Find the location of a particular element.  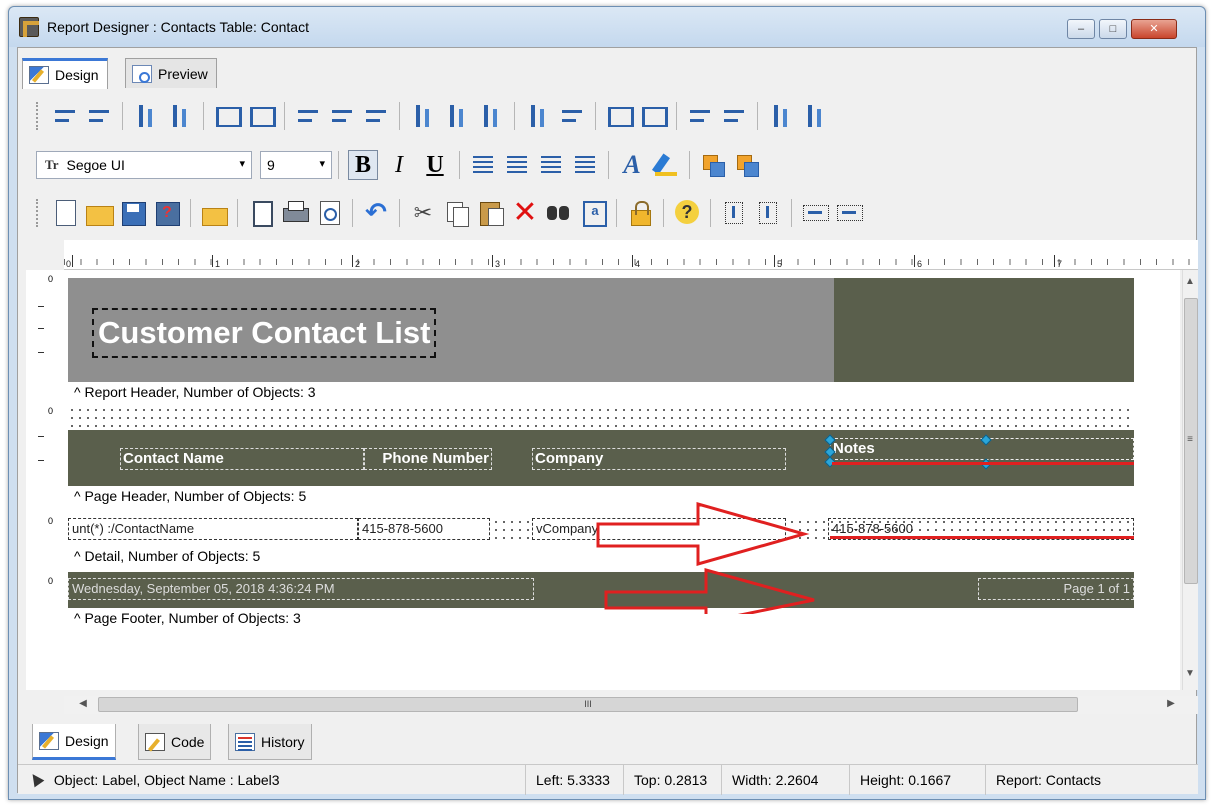

ruler-number: 7 is located at coordinates (1060, 264).